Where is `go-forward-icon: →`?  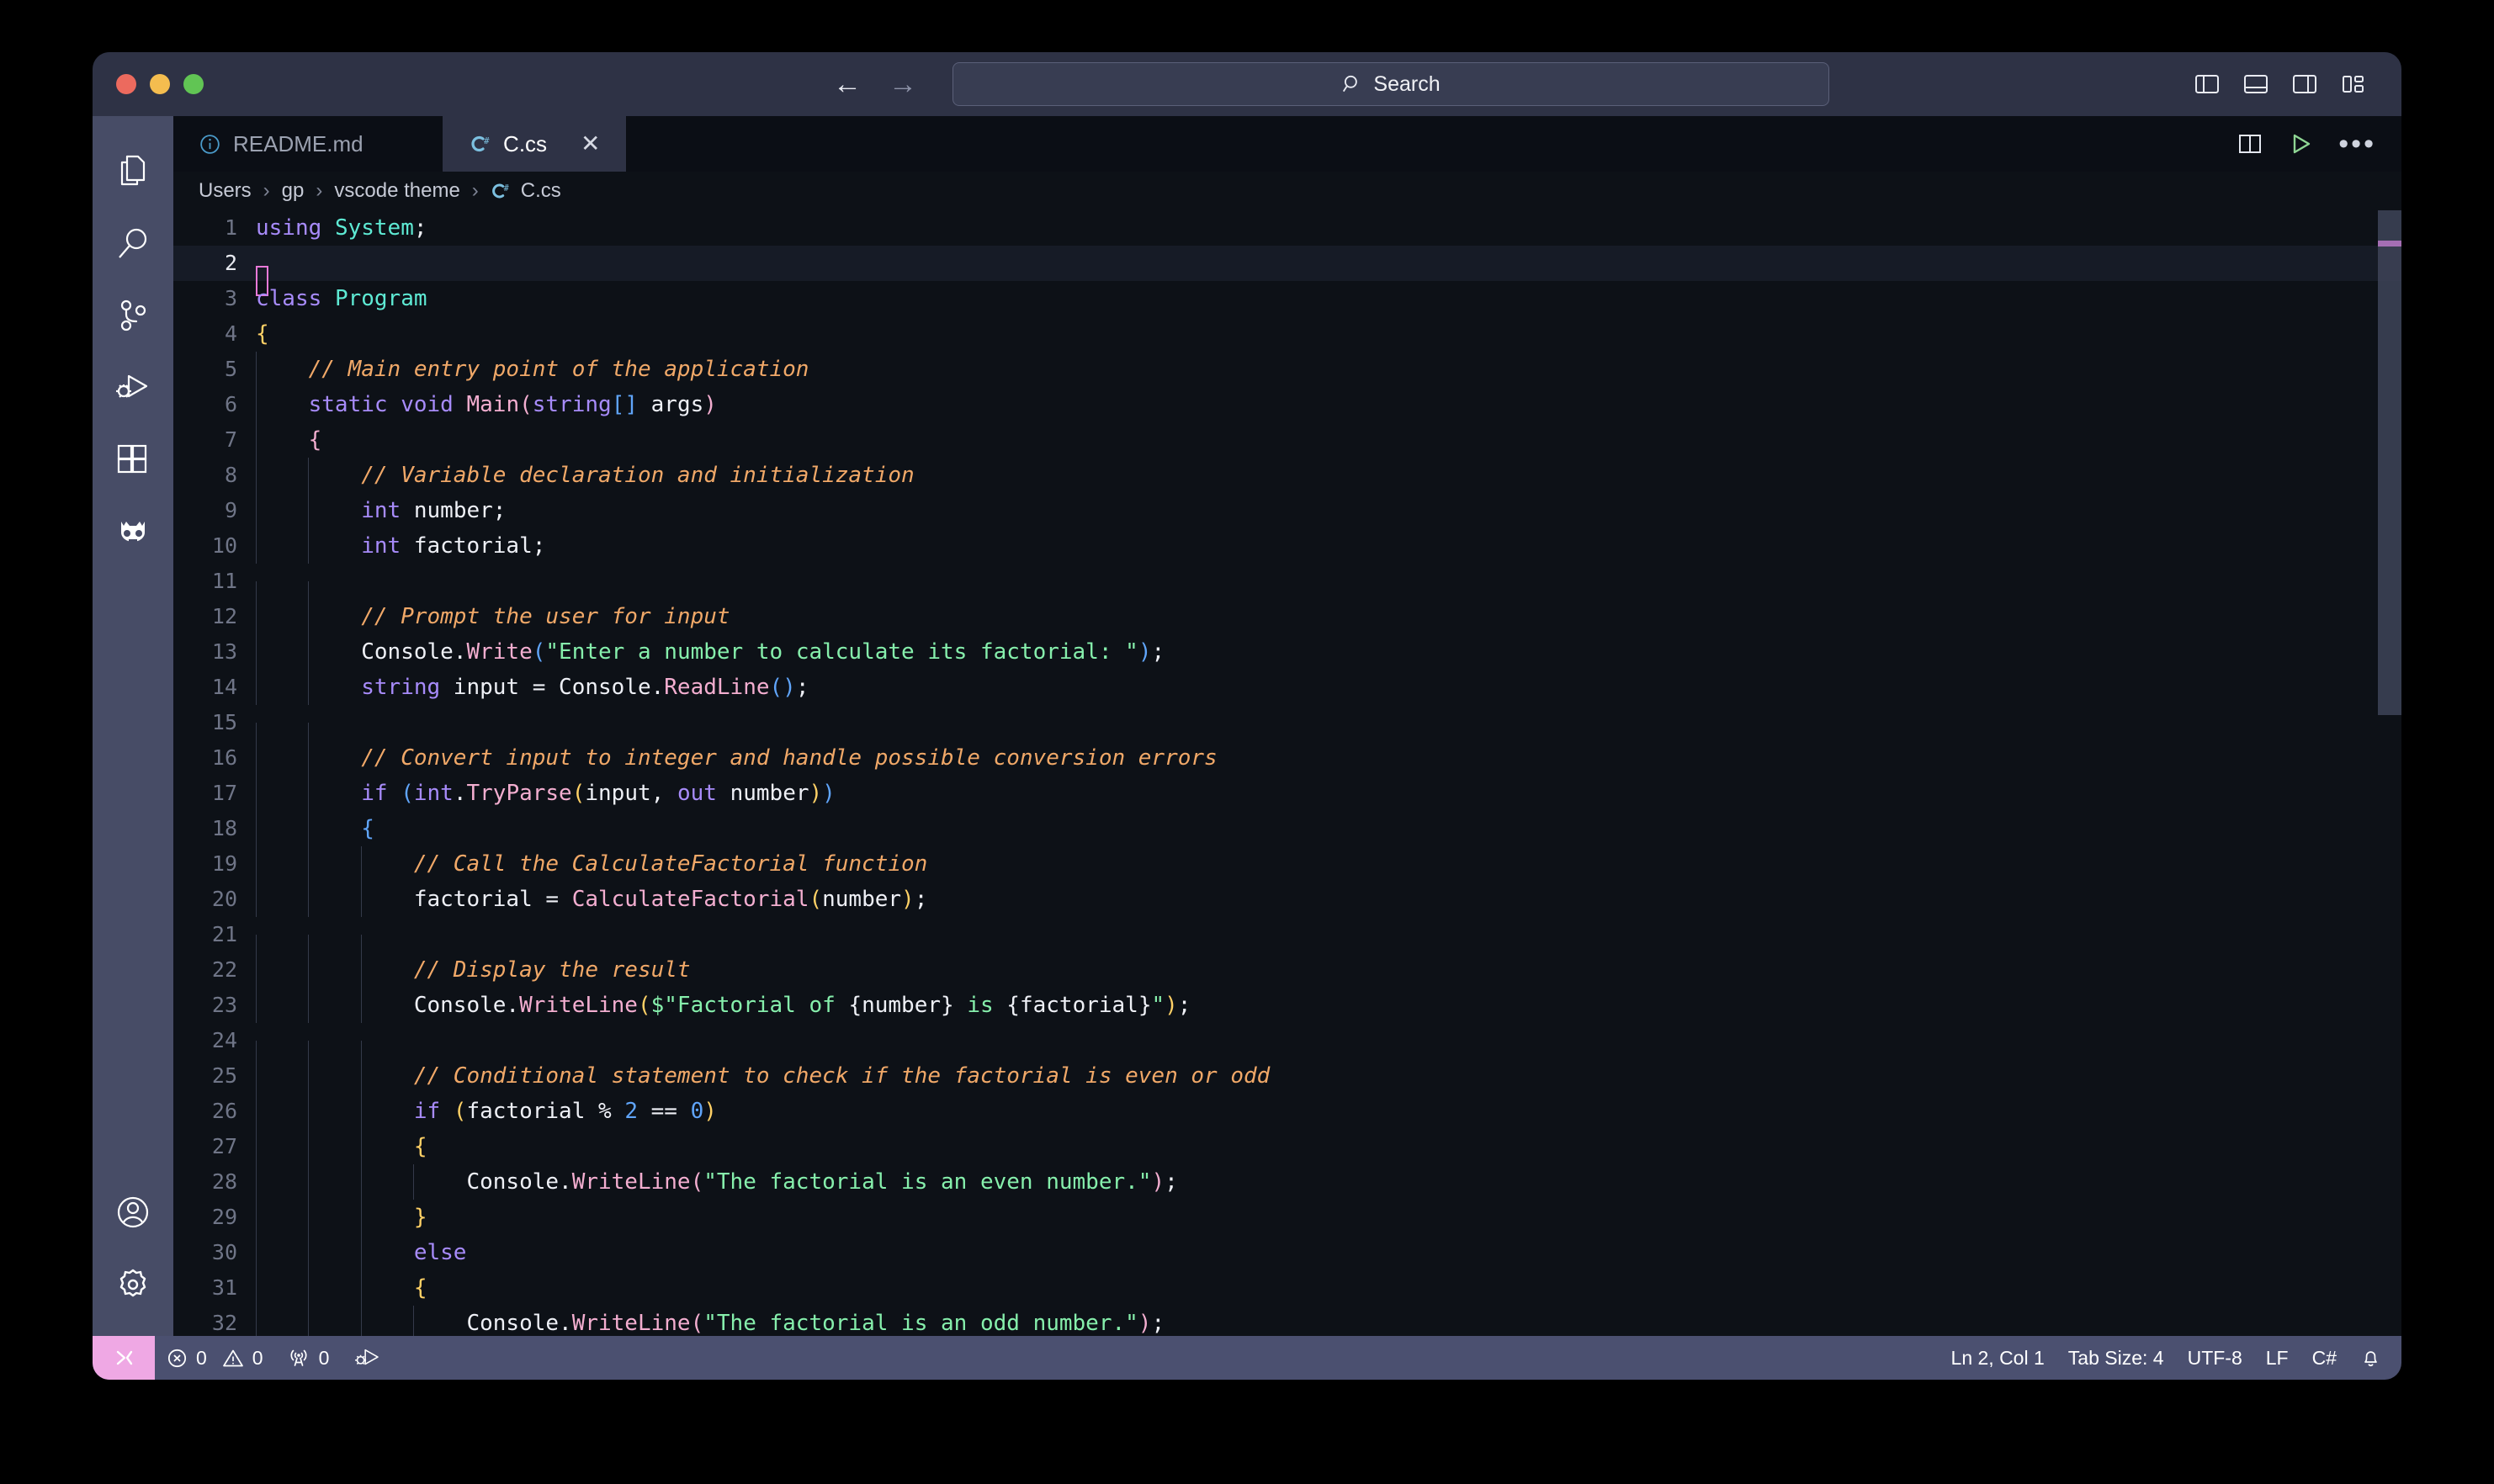 go-forward-icon: → is located at coordinates (903, 84).